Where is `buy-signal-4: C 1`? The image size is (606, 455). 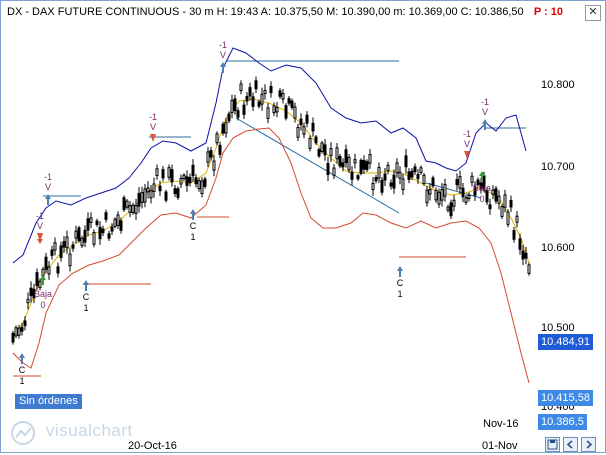
buy-signal-4: C 1 is located at coordinates (400, 282).